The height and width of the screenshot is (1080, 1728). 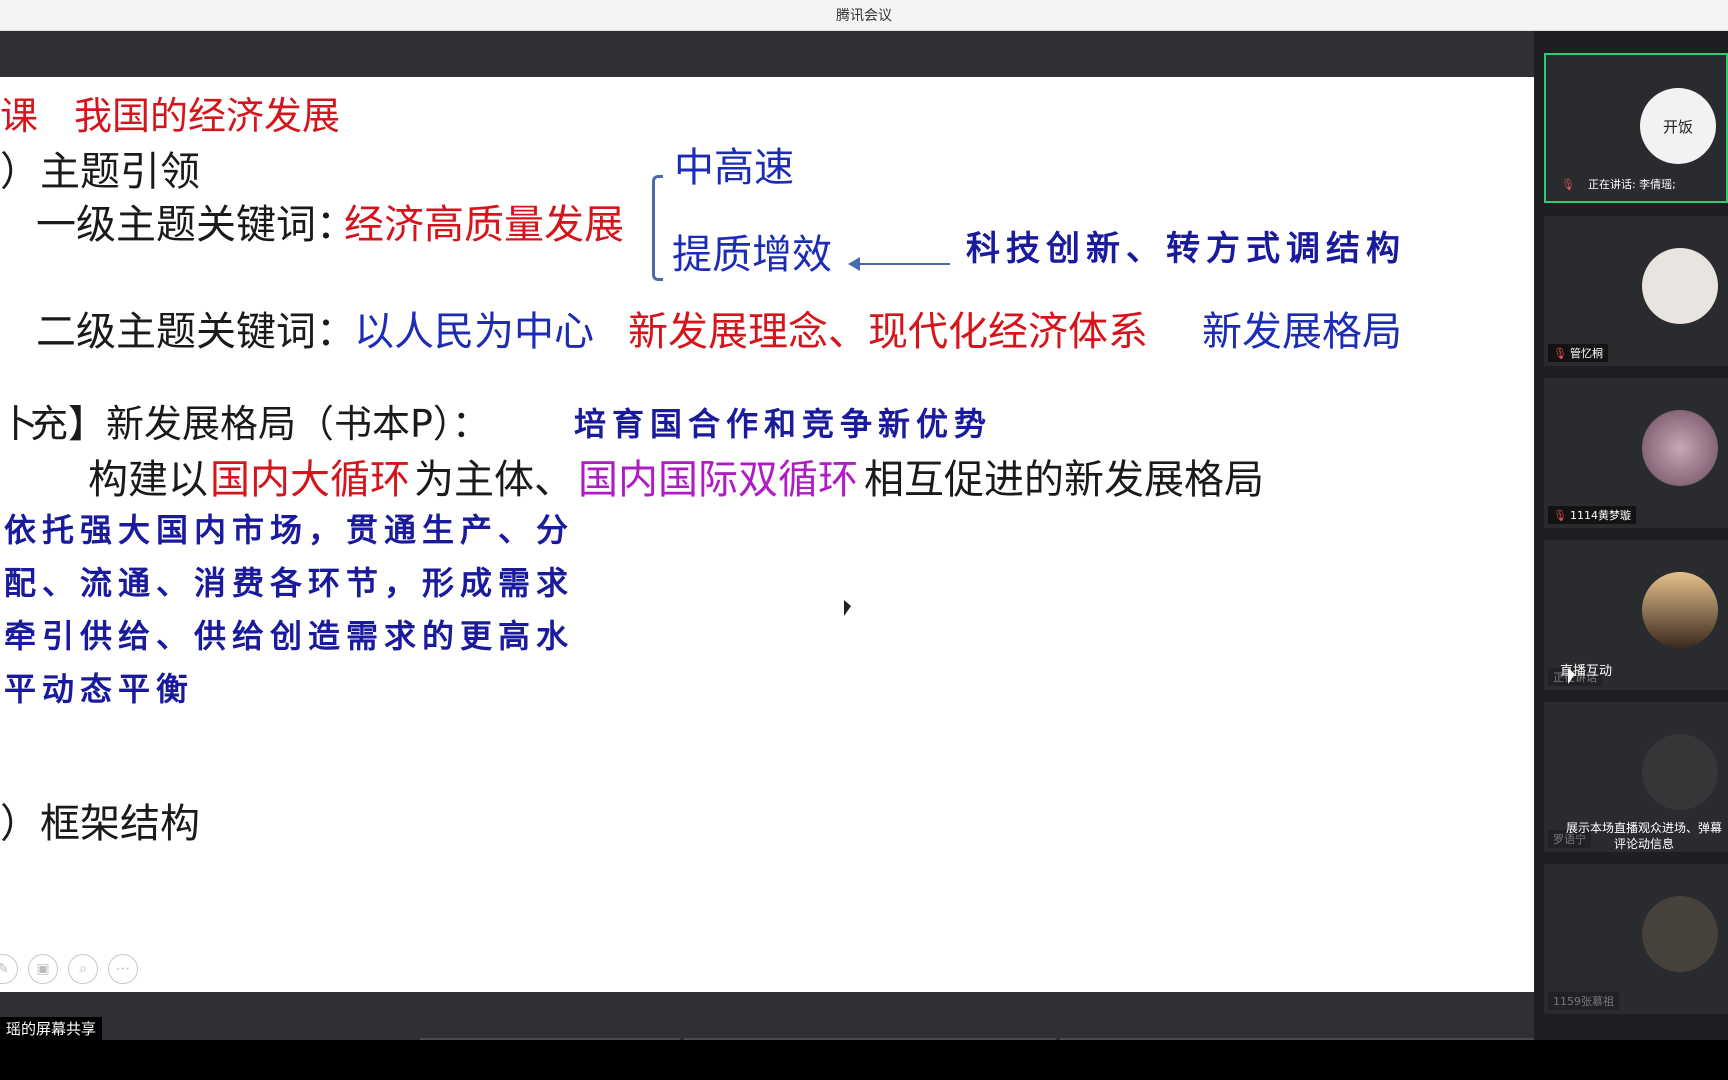 I want to click on pen-tool-icon: ✎, so click(x=9, y=969).